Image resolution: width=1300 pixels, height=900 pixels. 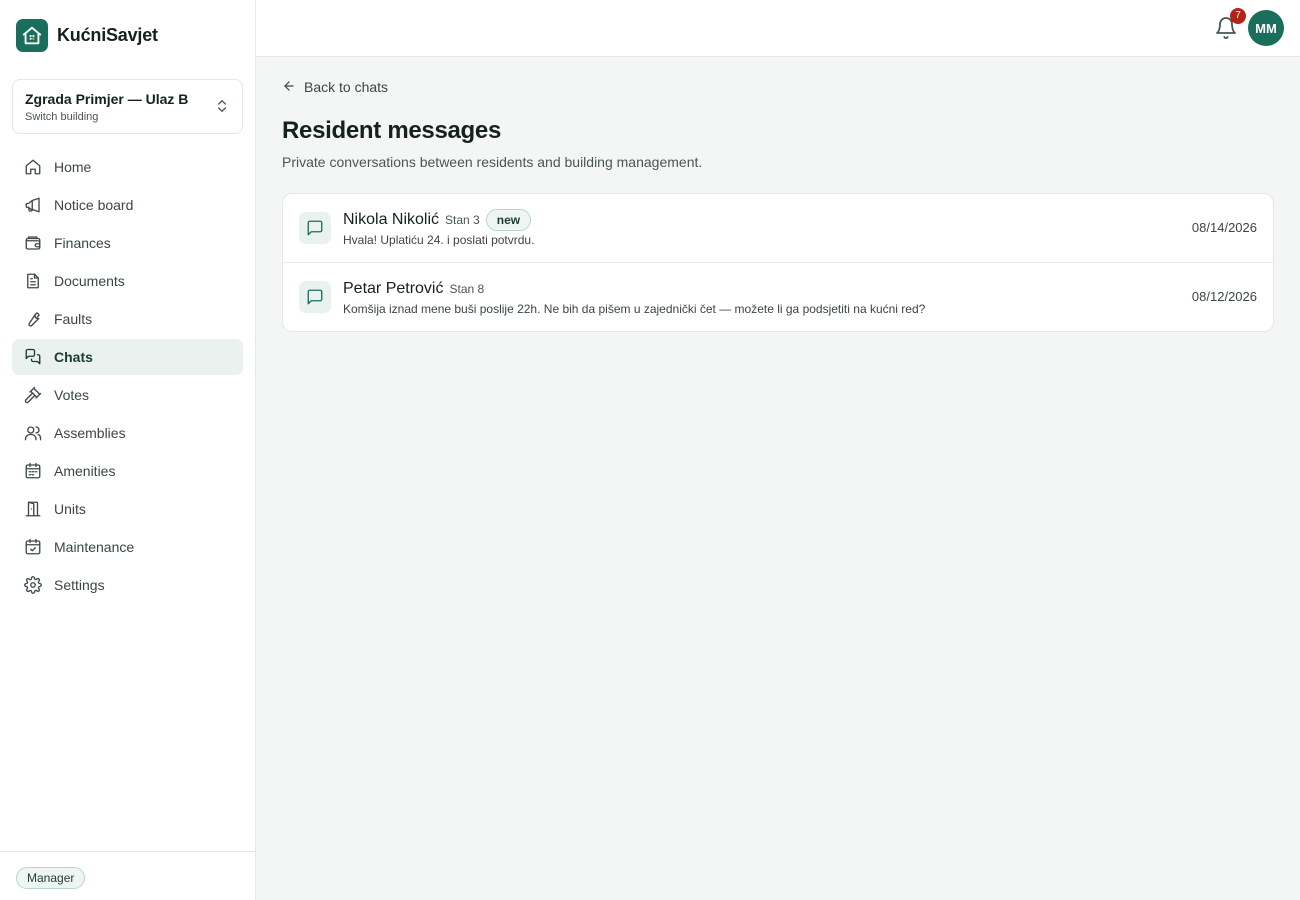 I want to click on megaphone-icon, so click(x=33, y=205).